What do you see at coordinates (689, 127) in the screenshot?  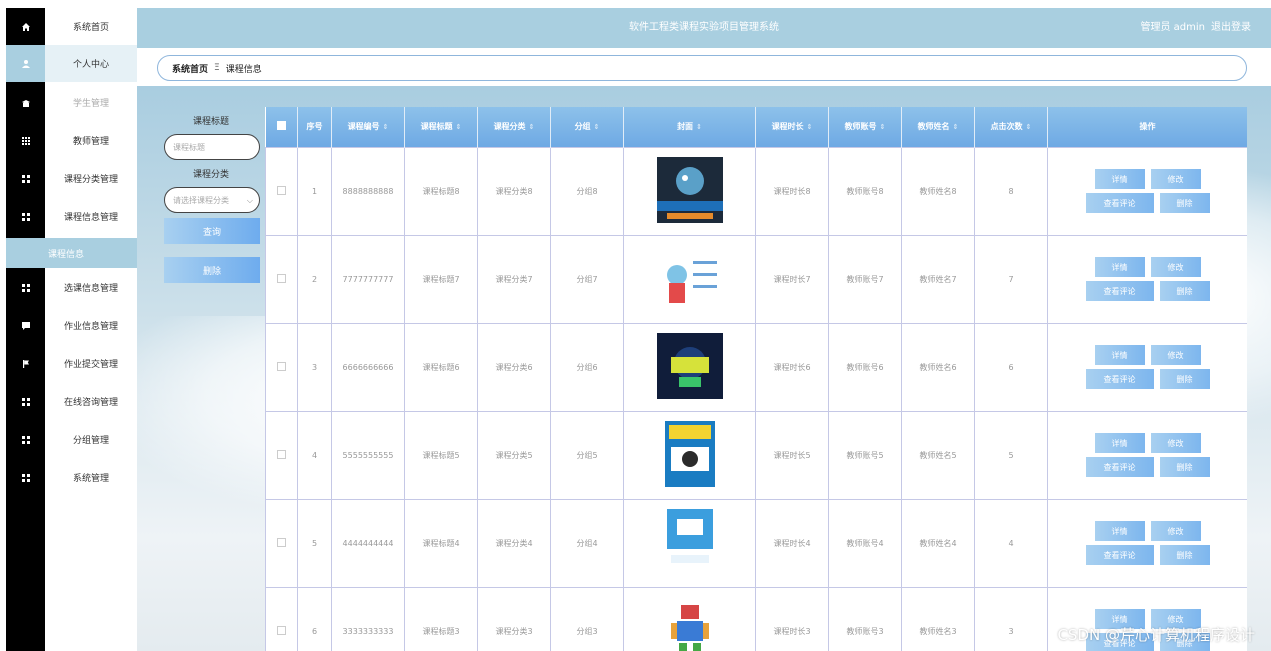 I see `column-header: 封面 ⇕` at bounding box center [689, 127].